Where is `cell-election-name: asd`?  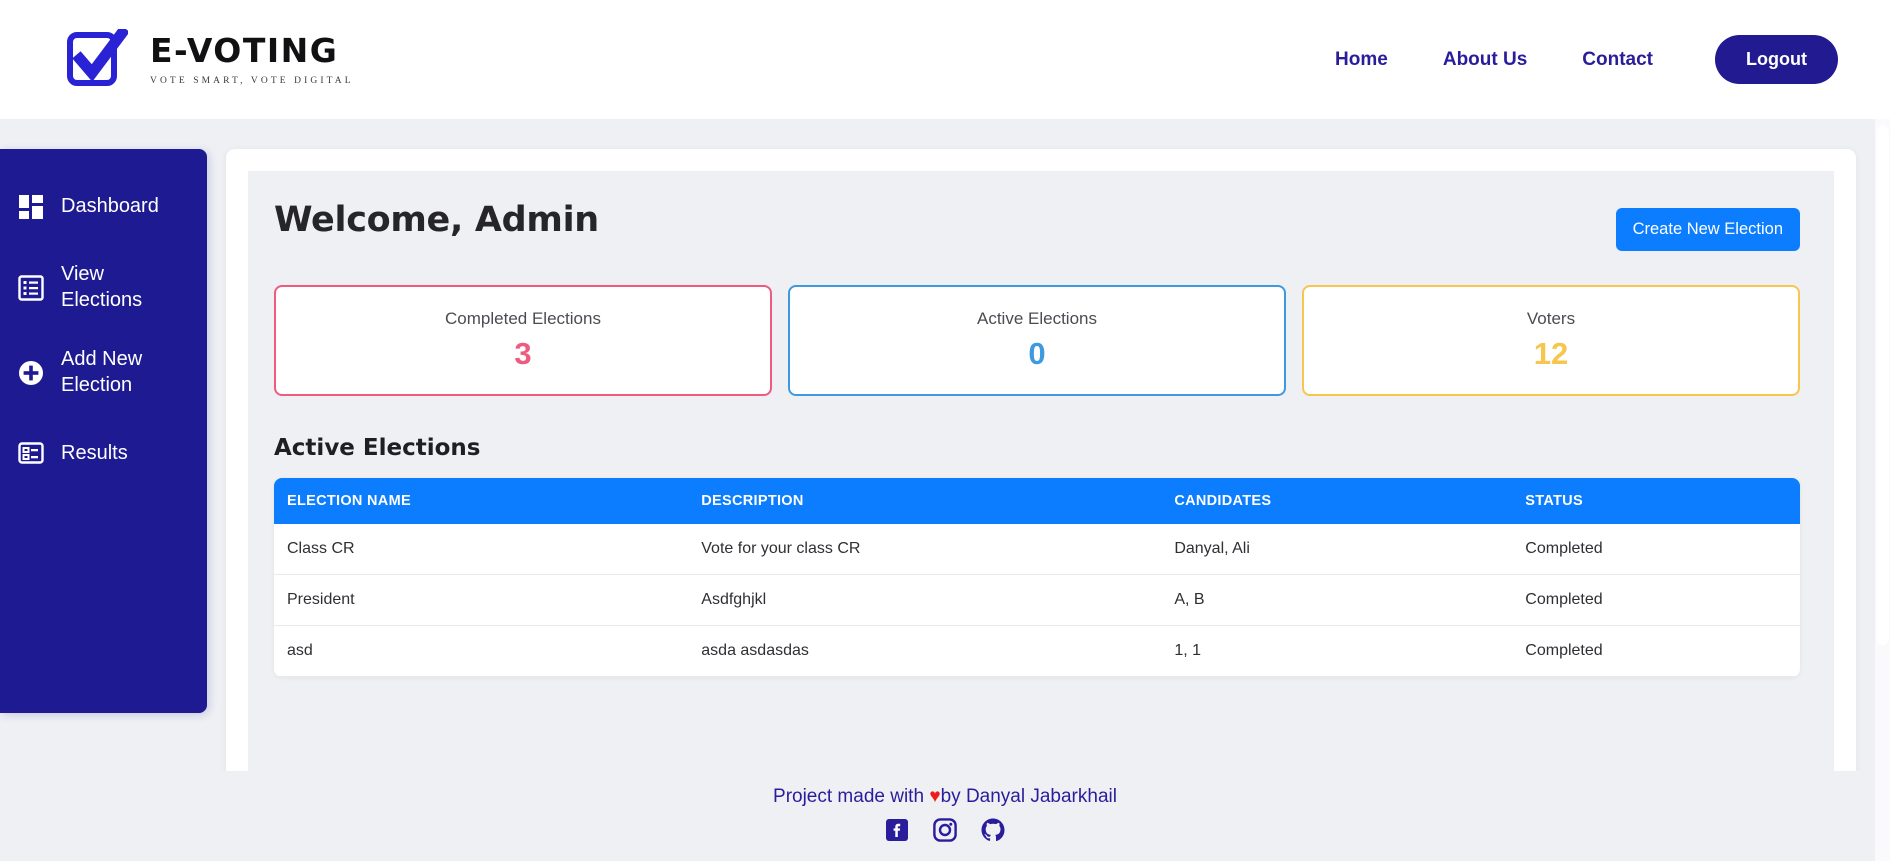
cell-election-name: asd is located at coordinates (488, 651).